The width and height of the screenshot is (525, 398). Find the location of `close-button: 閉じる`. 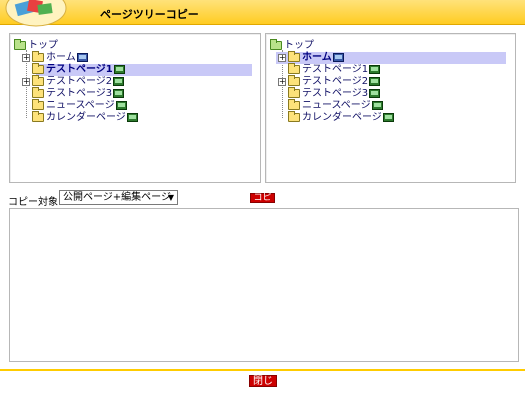

close-button: 閉じる is located at coordinates (263, 386).